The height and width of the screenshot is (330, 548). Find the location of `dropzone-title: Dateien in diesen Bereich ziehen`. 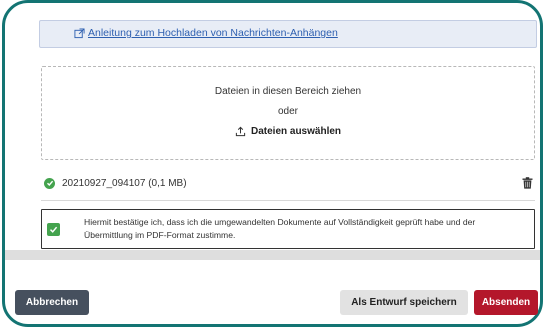

dropzone-title: Dateien in diesen Bereich ziehen is located at coordinates (288, 91).